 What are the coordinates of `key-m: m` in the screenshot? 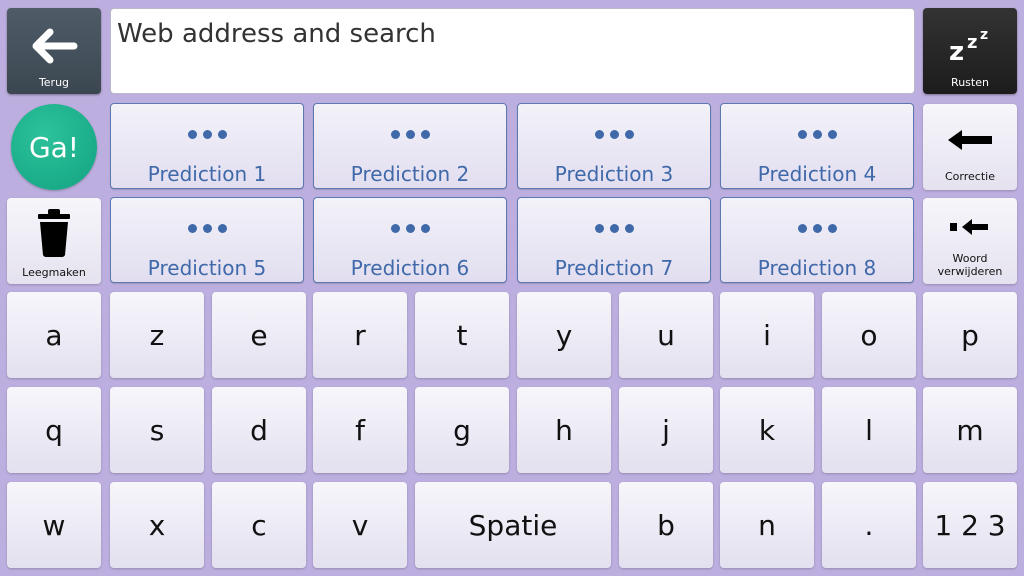 It's located at (970, 430).